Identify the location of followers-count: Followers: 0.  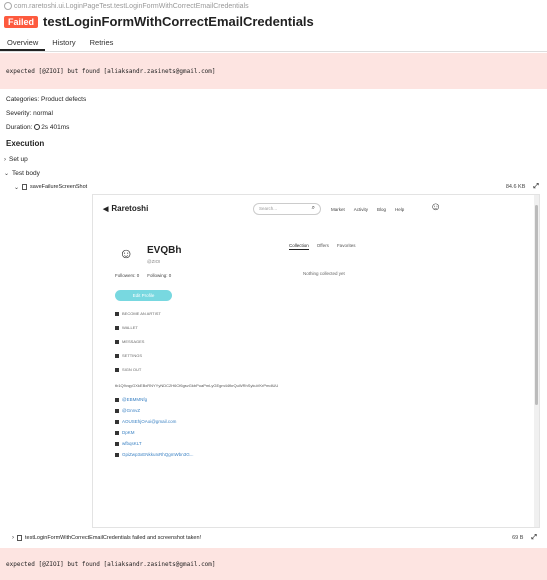
(127, 275).